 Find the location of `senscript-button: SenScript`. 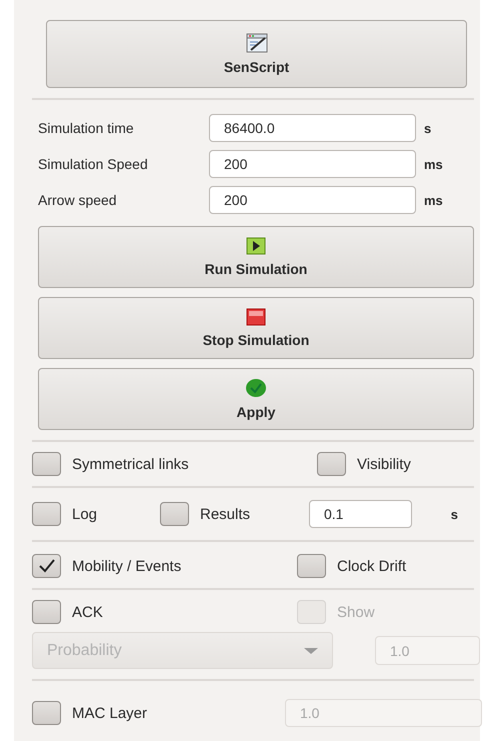

senscript-button: SenScript is located at coordinates (256, 54).